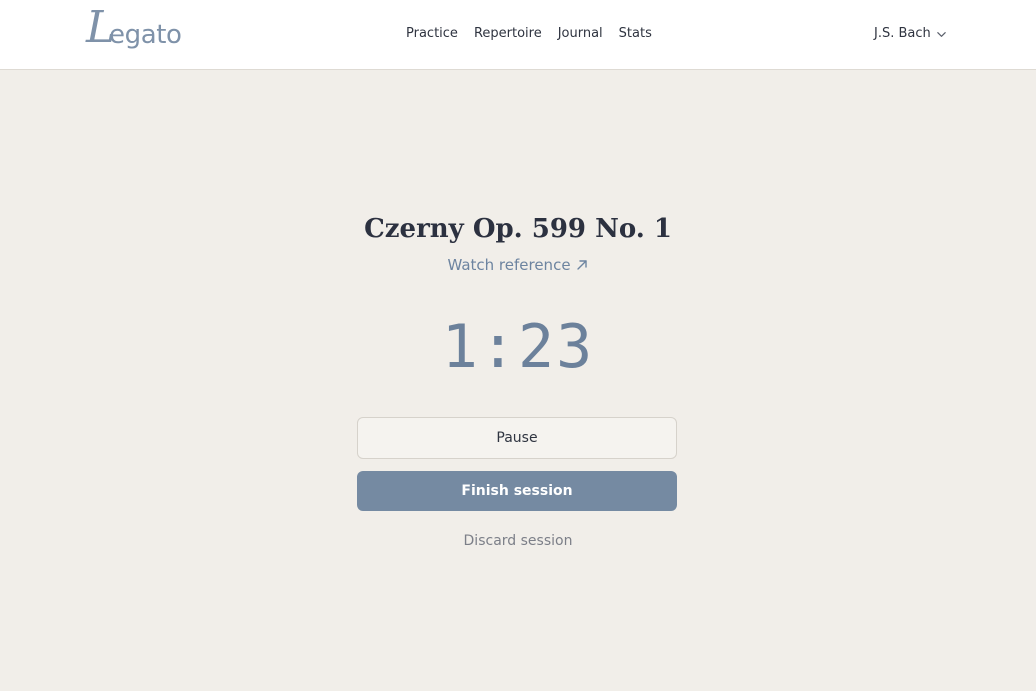 The width and height of the screenshot is (1036, 691). I want to click on main-nav: Practice Repertoire Journal Stats, so click(529, 34).